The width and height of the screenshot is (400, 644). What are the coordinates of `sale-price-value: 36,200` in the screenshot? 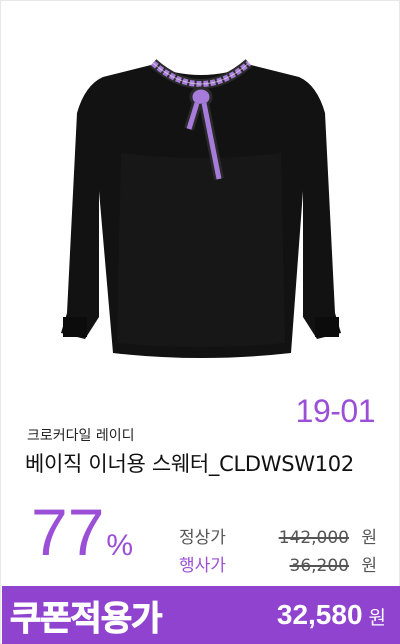 It's located at (319, 566).